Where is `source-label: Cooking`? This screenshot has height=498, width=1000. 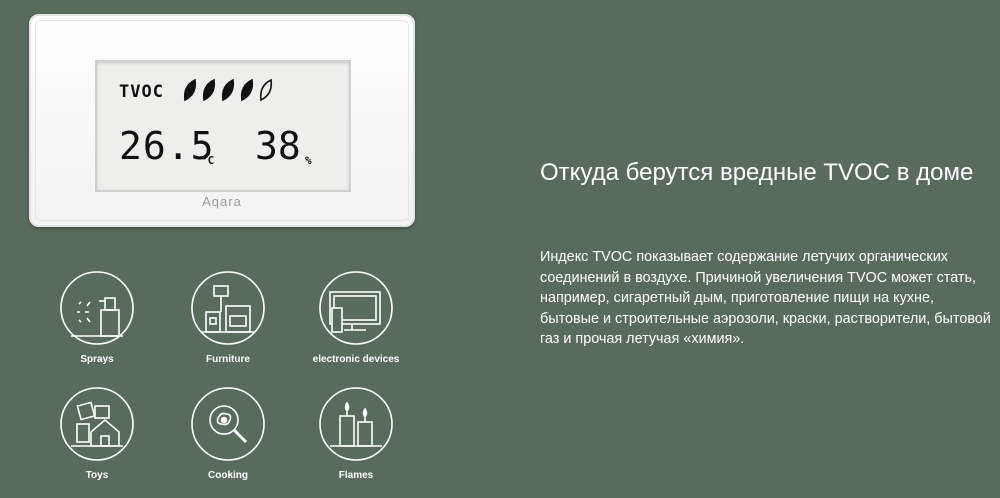
source-label: Cooking is located at coordinates (228, 475).